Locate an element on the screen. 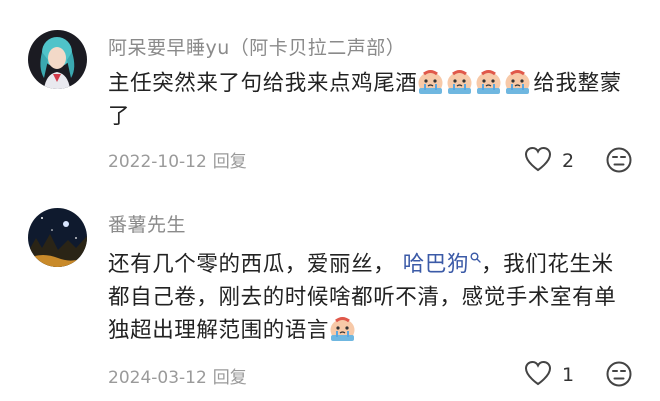  comment-meta: 2022-10-12 回复 is located at coordinates (177, 159).